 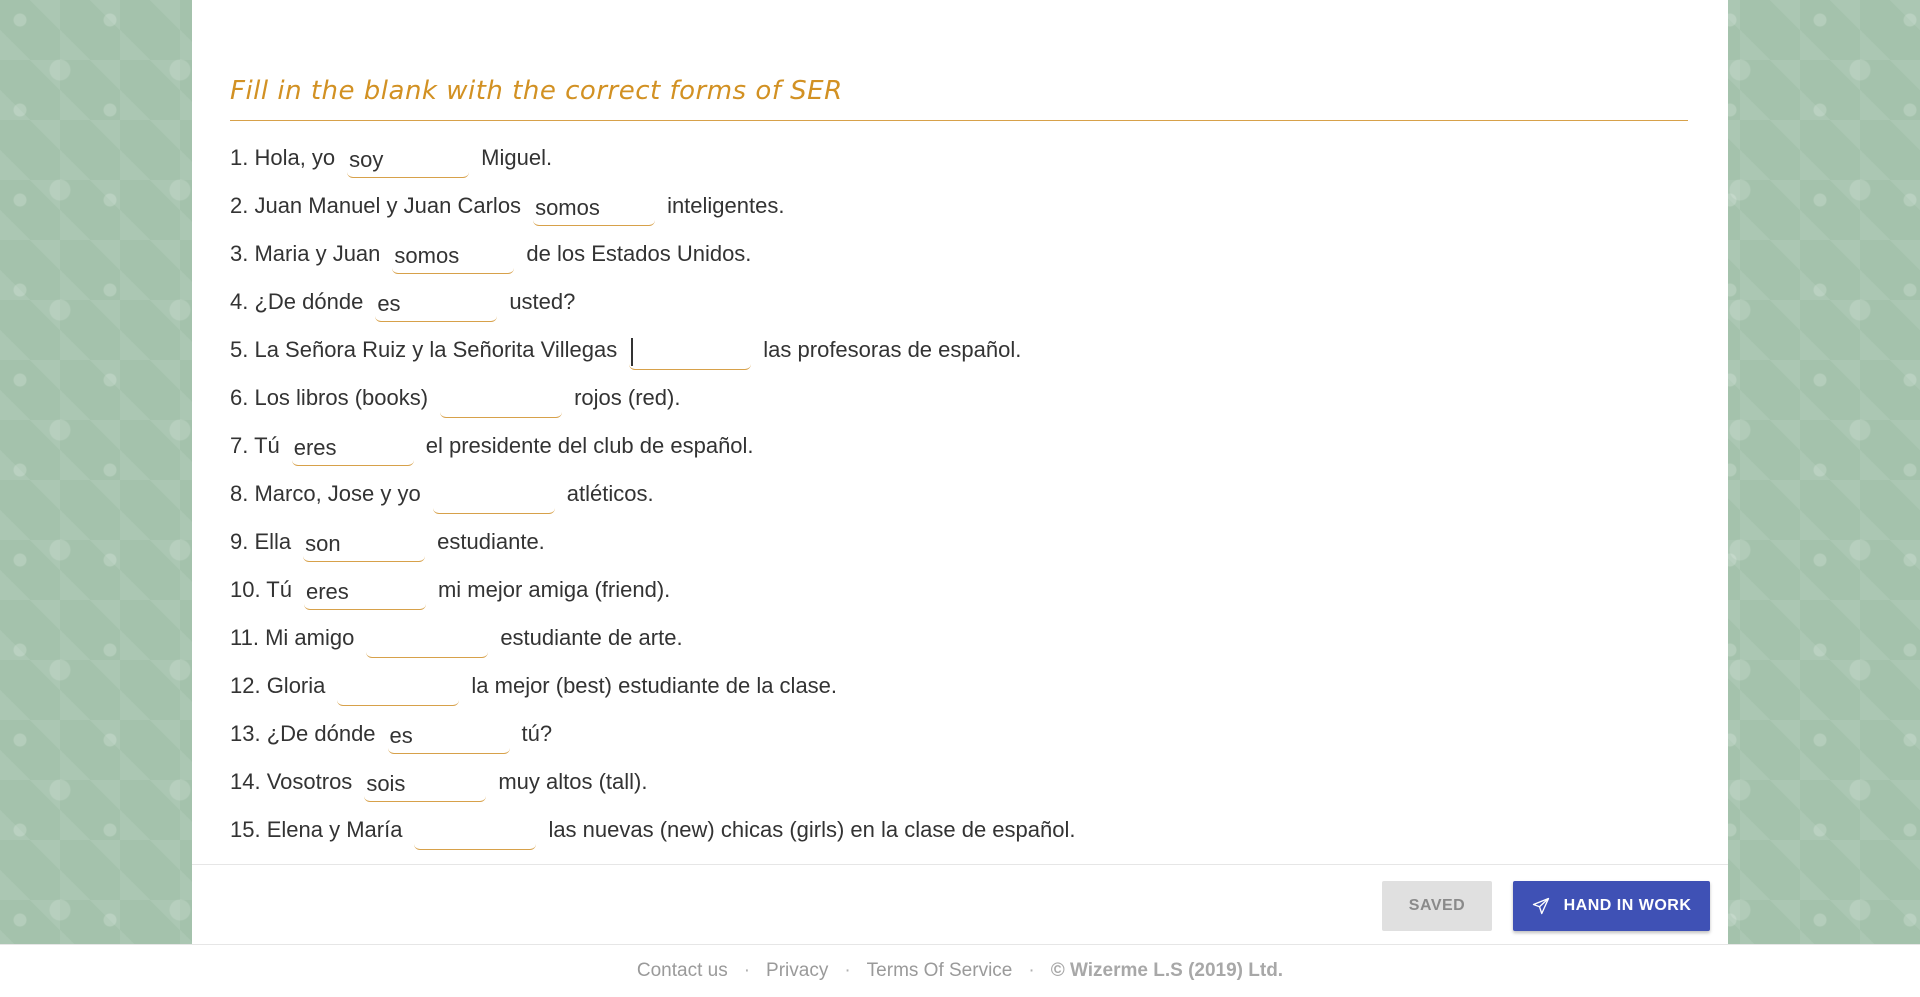 What do you see at coordinates (1167, 970) in the screenshot?
I see `copyright-text: © Wizerme L.S (2019) Ltd.` at bounding box center [1167, 970].